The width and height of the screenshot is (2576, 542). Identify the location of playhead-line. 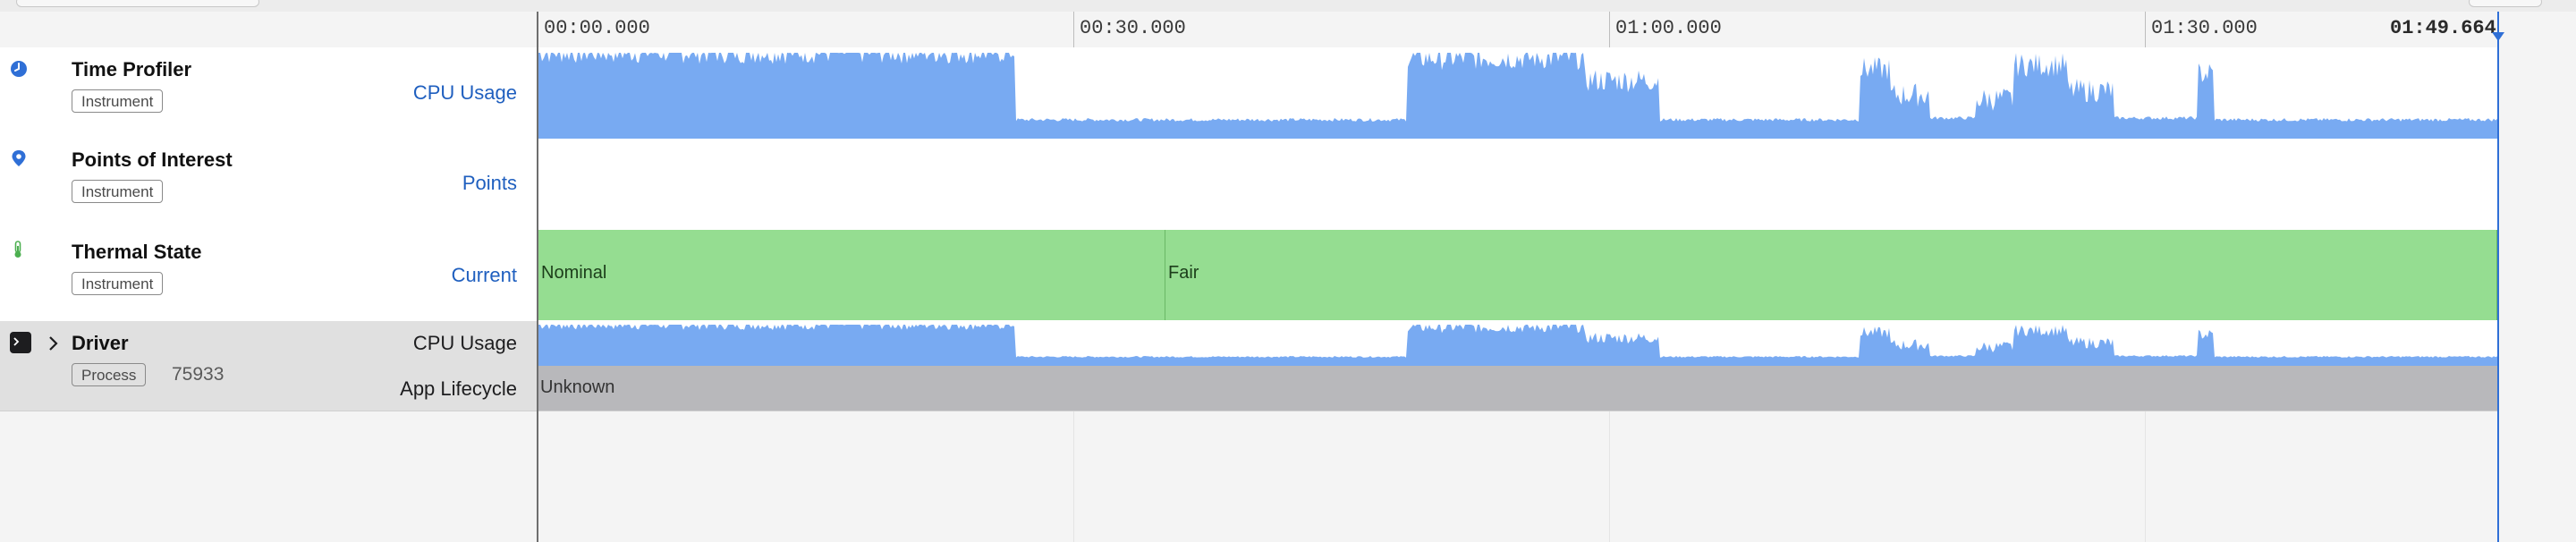
(2498, 277).